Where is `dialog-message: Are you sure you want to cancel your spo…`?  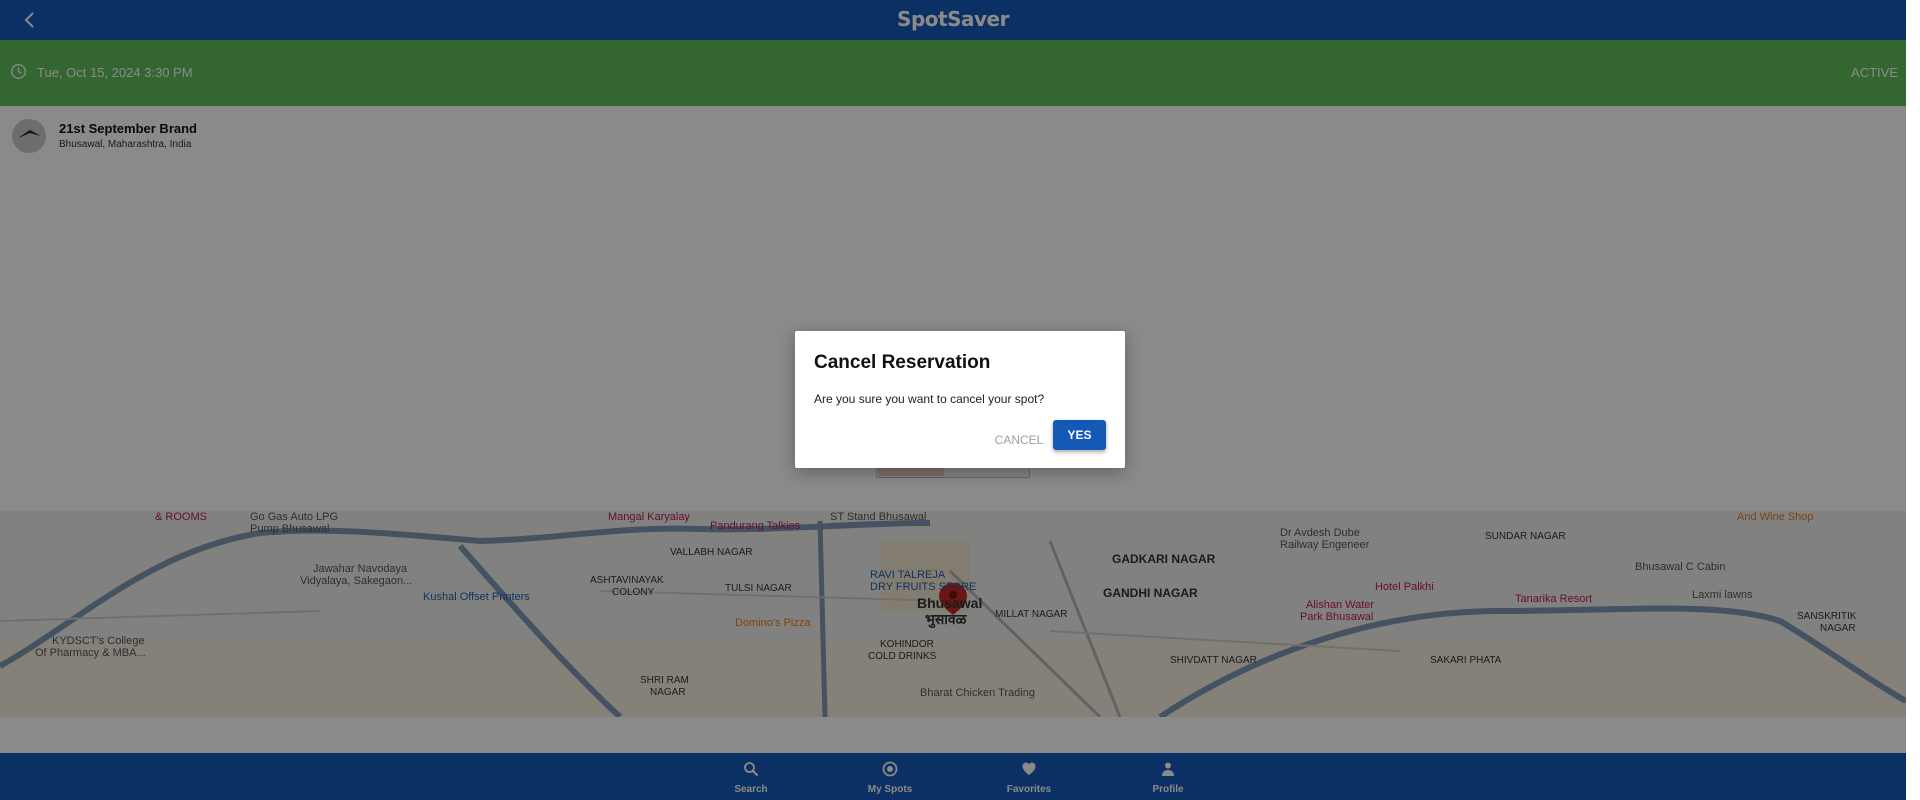
dialog-message: Are you sure you want to cancel your spo… is located at coordinates (929, 399).